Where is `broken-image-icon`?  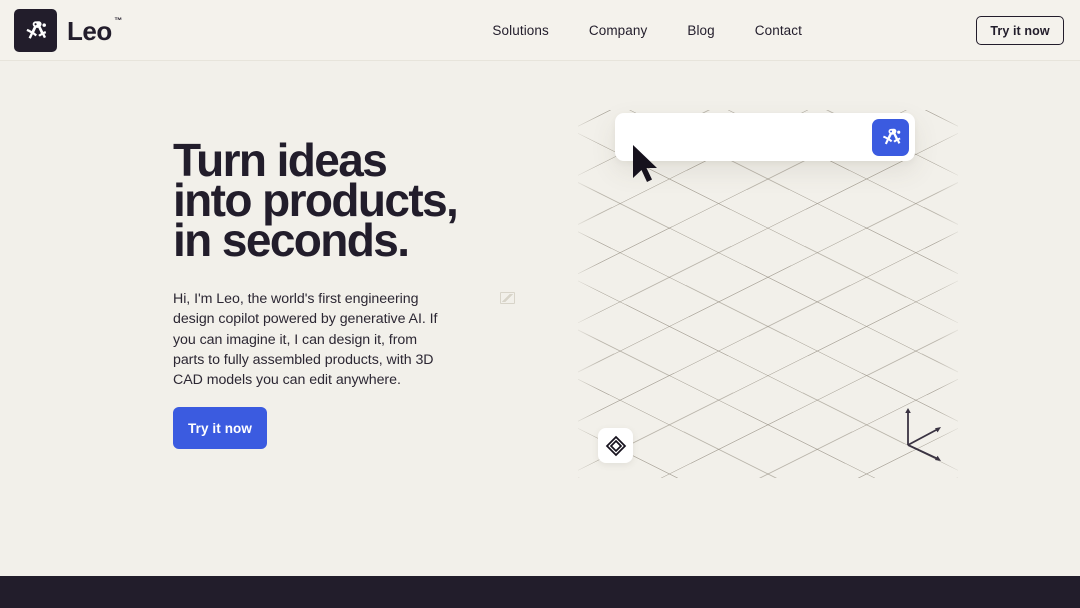
broken-image-icon is located at coordinates (507, 298).